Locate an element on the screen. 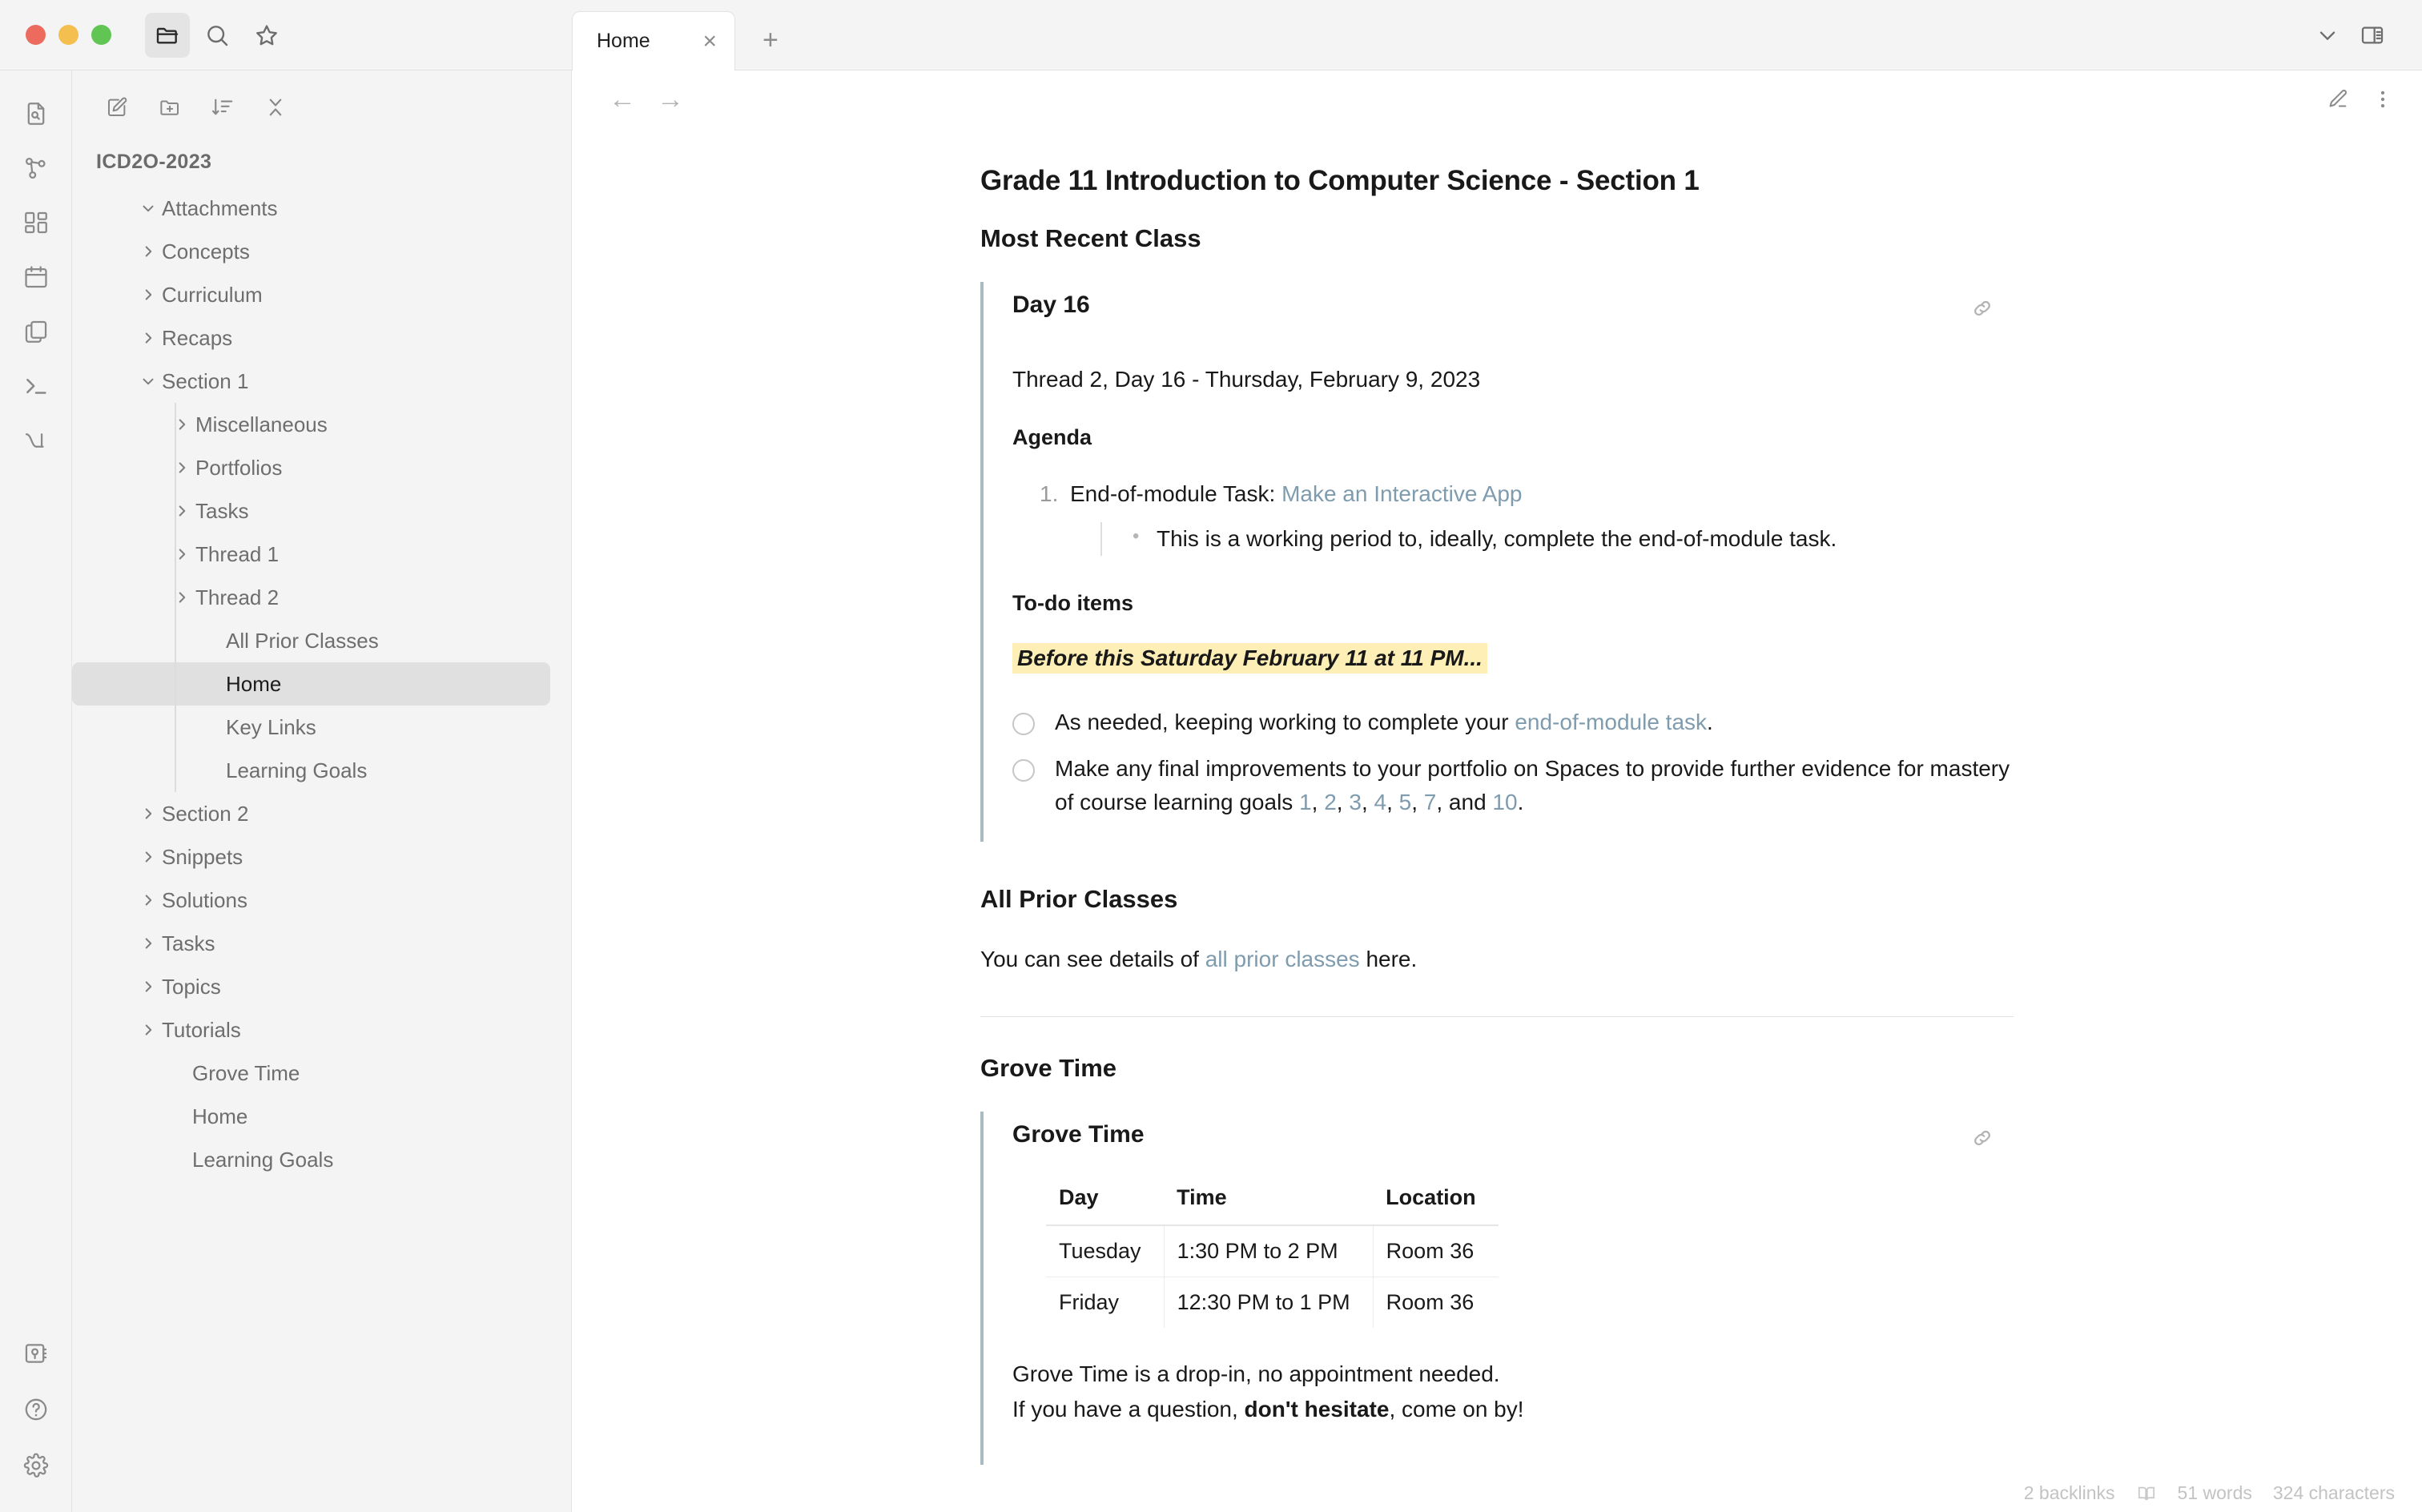 The width and height of the screenshot is (2422, 1512). back-button: ← is located at coordinates (622, 99).